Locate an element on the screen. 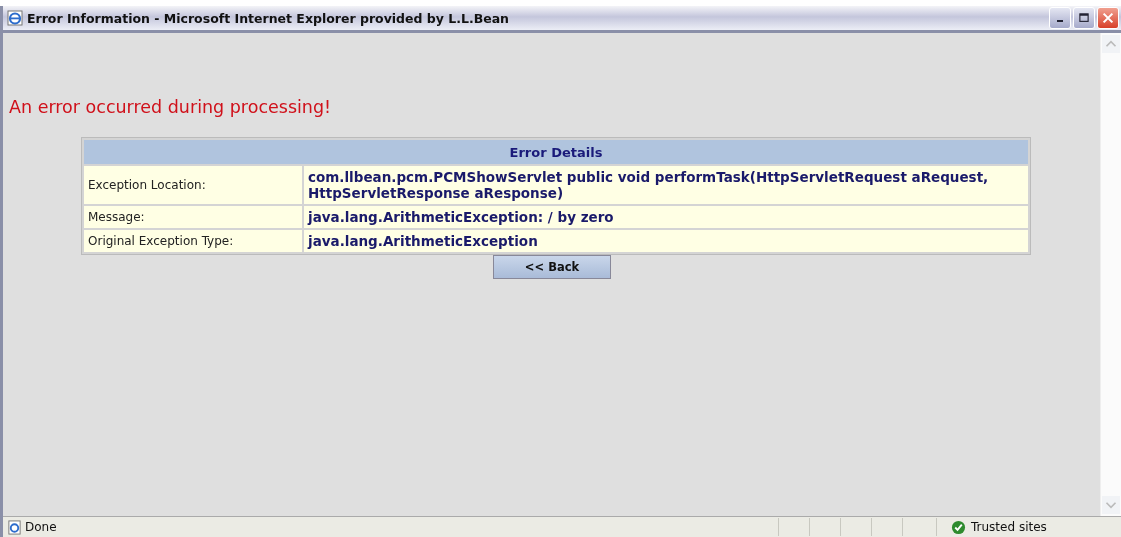 The width and height of the screenshot is (1121, 537). table-cell: Message: is located at coordinates (193, 217).